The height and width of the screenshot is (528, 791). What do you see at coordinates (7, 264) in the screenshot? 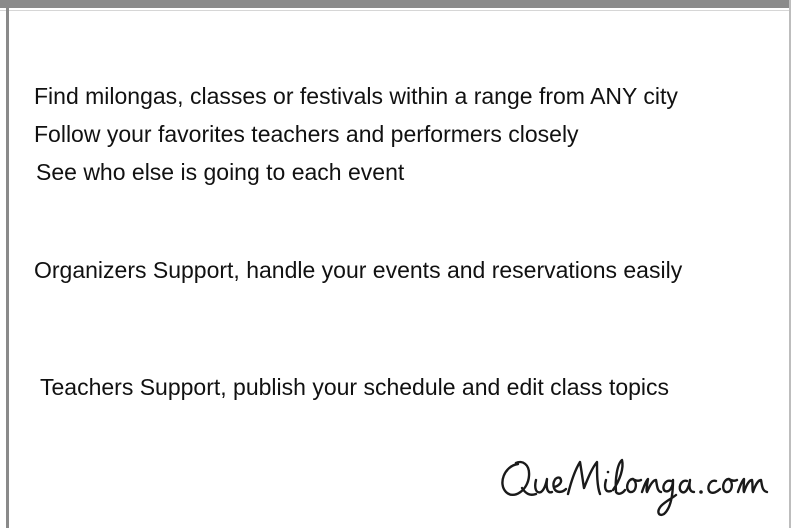
I see `left-border` at bounding box center [7, 264].